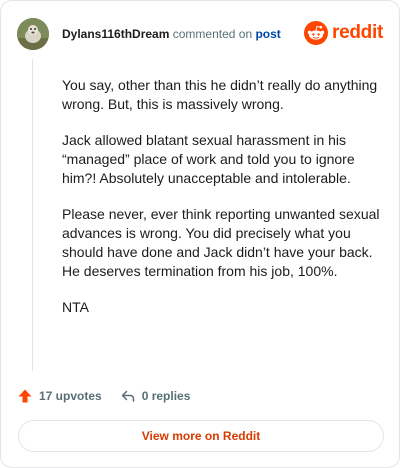 The height and width of the screenshot is (468, 400). What do you see at coordinates (103, 396) in the screenshot?
I see `comment-actions: 17 upvotes 0 replies` at bounding box center [103, 396].